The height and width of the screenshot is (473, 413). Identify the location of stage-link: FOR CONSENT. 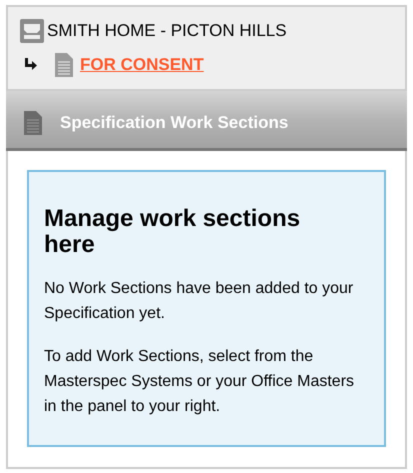
(142, 65).